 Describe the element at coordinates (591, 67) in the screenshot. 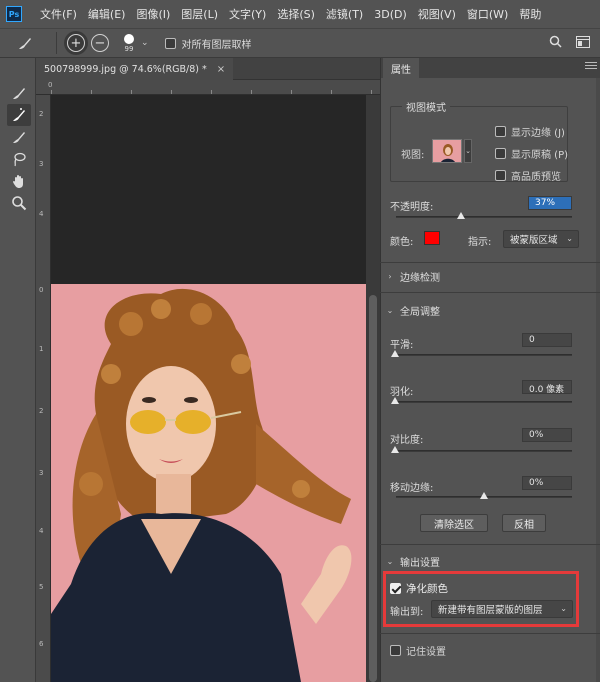

I see `panel-menu-icon` at that location.